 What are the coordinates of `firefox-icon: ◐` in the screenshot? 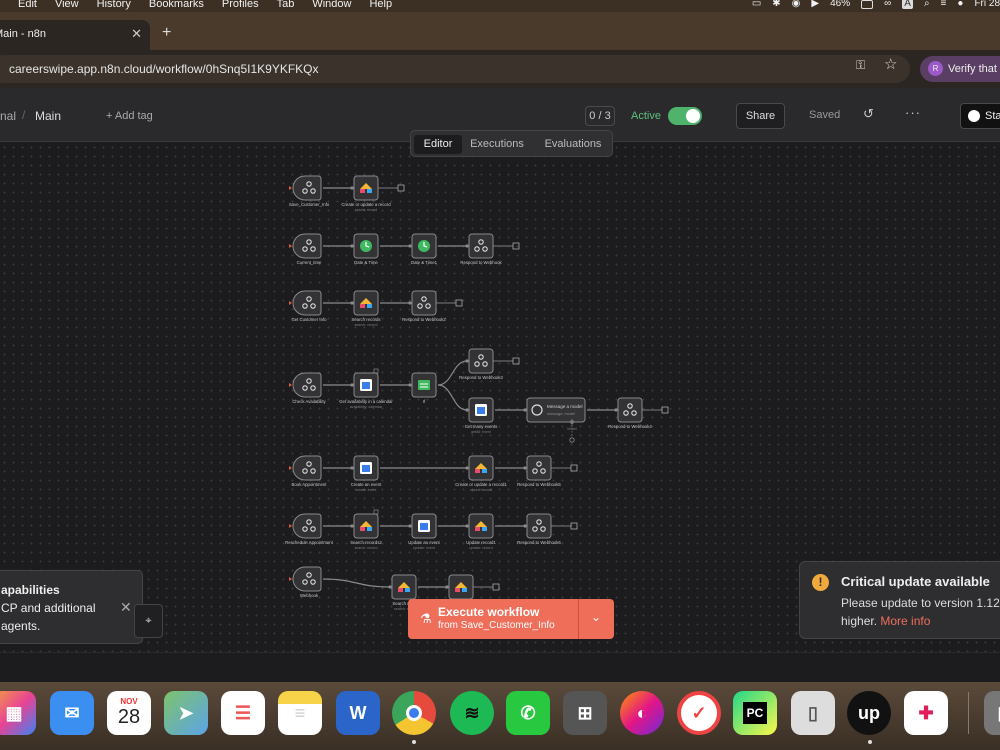 It's located at (642, 713).